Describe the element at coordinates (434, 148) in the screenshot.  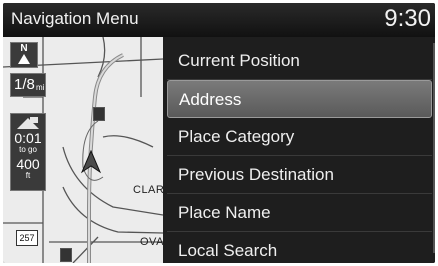
I see `menu-scrollbar` at that location.